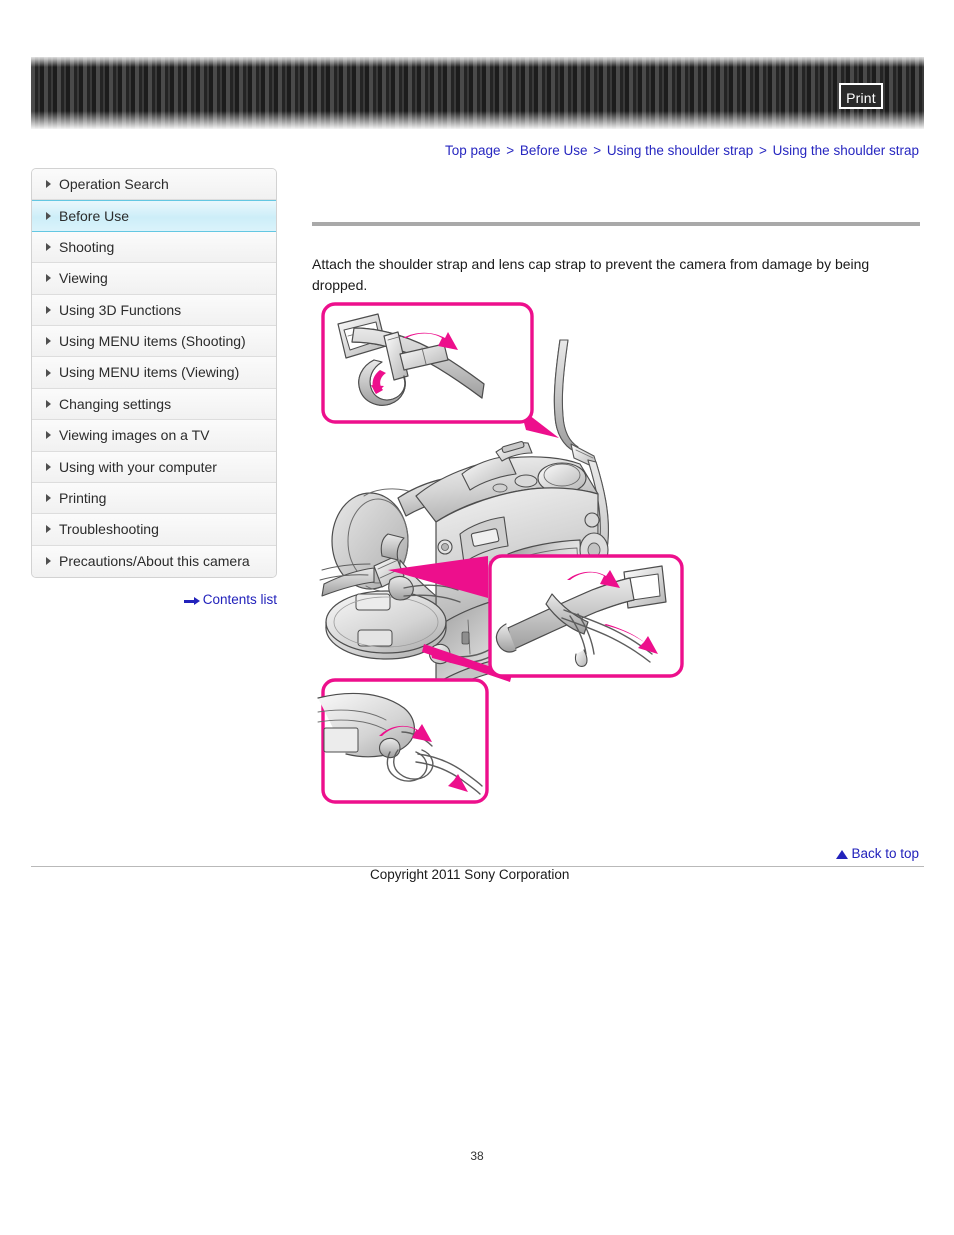 Image resolution: width=954 pixels, height=1235 pixels. I want to click on sidebar-item-label: Precautions/About this camera, so click(154, 560).